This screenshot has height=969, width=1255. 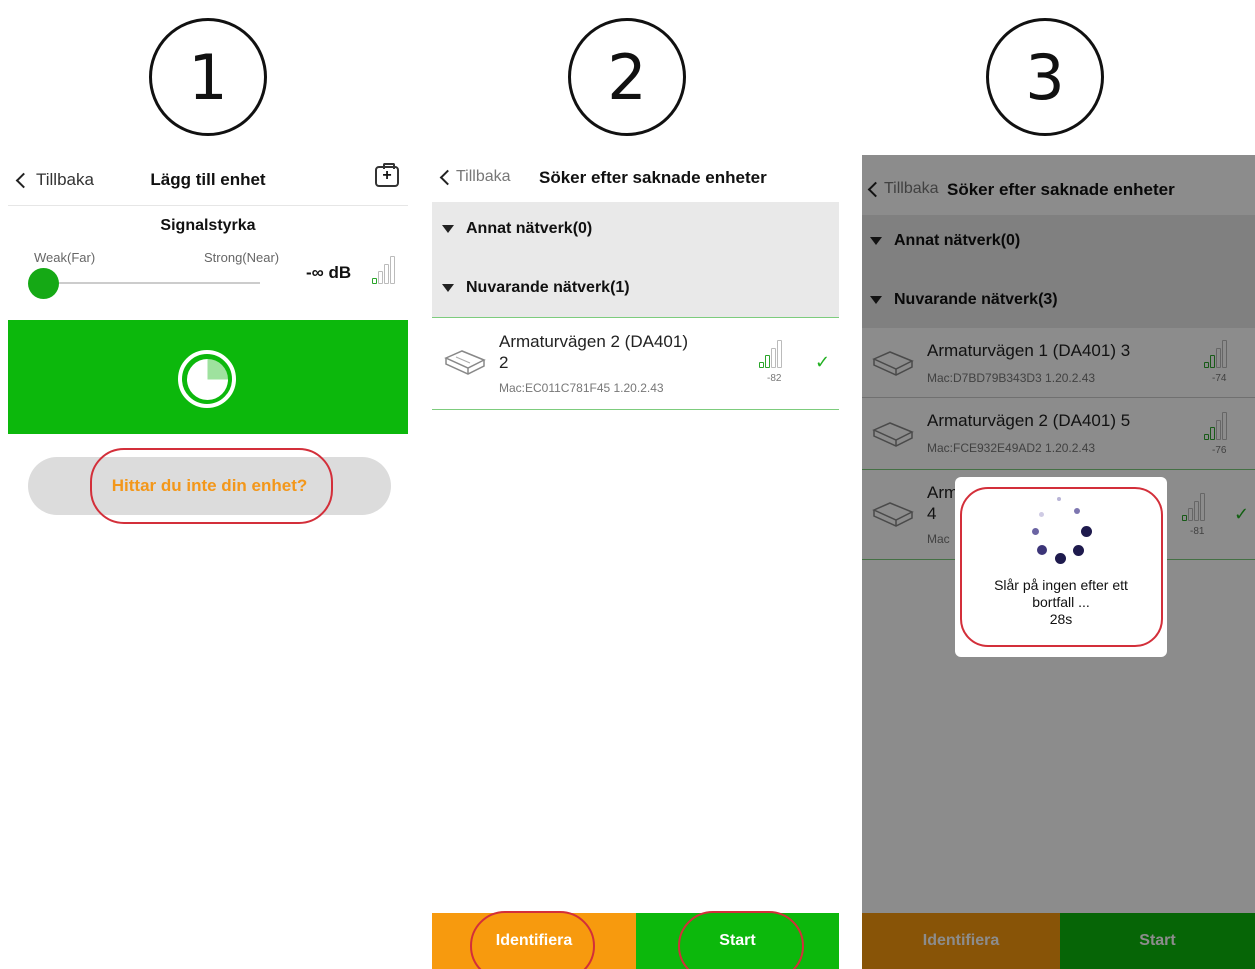 I want to click on section-current-network: Nuvarande nätverk(1), so click(x=536, y=288).